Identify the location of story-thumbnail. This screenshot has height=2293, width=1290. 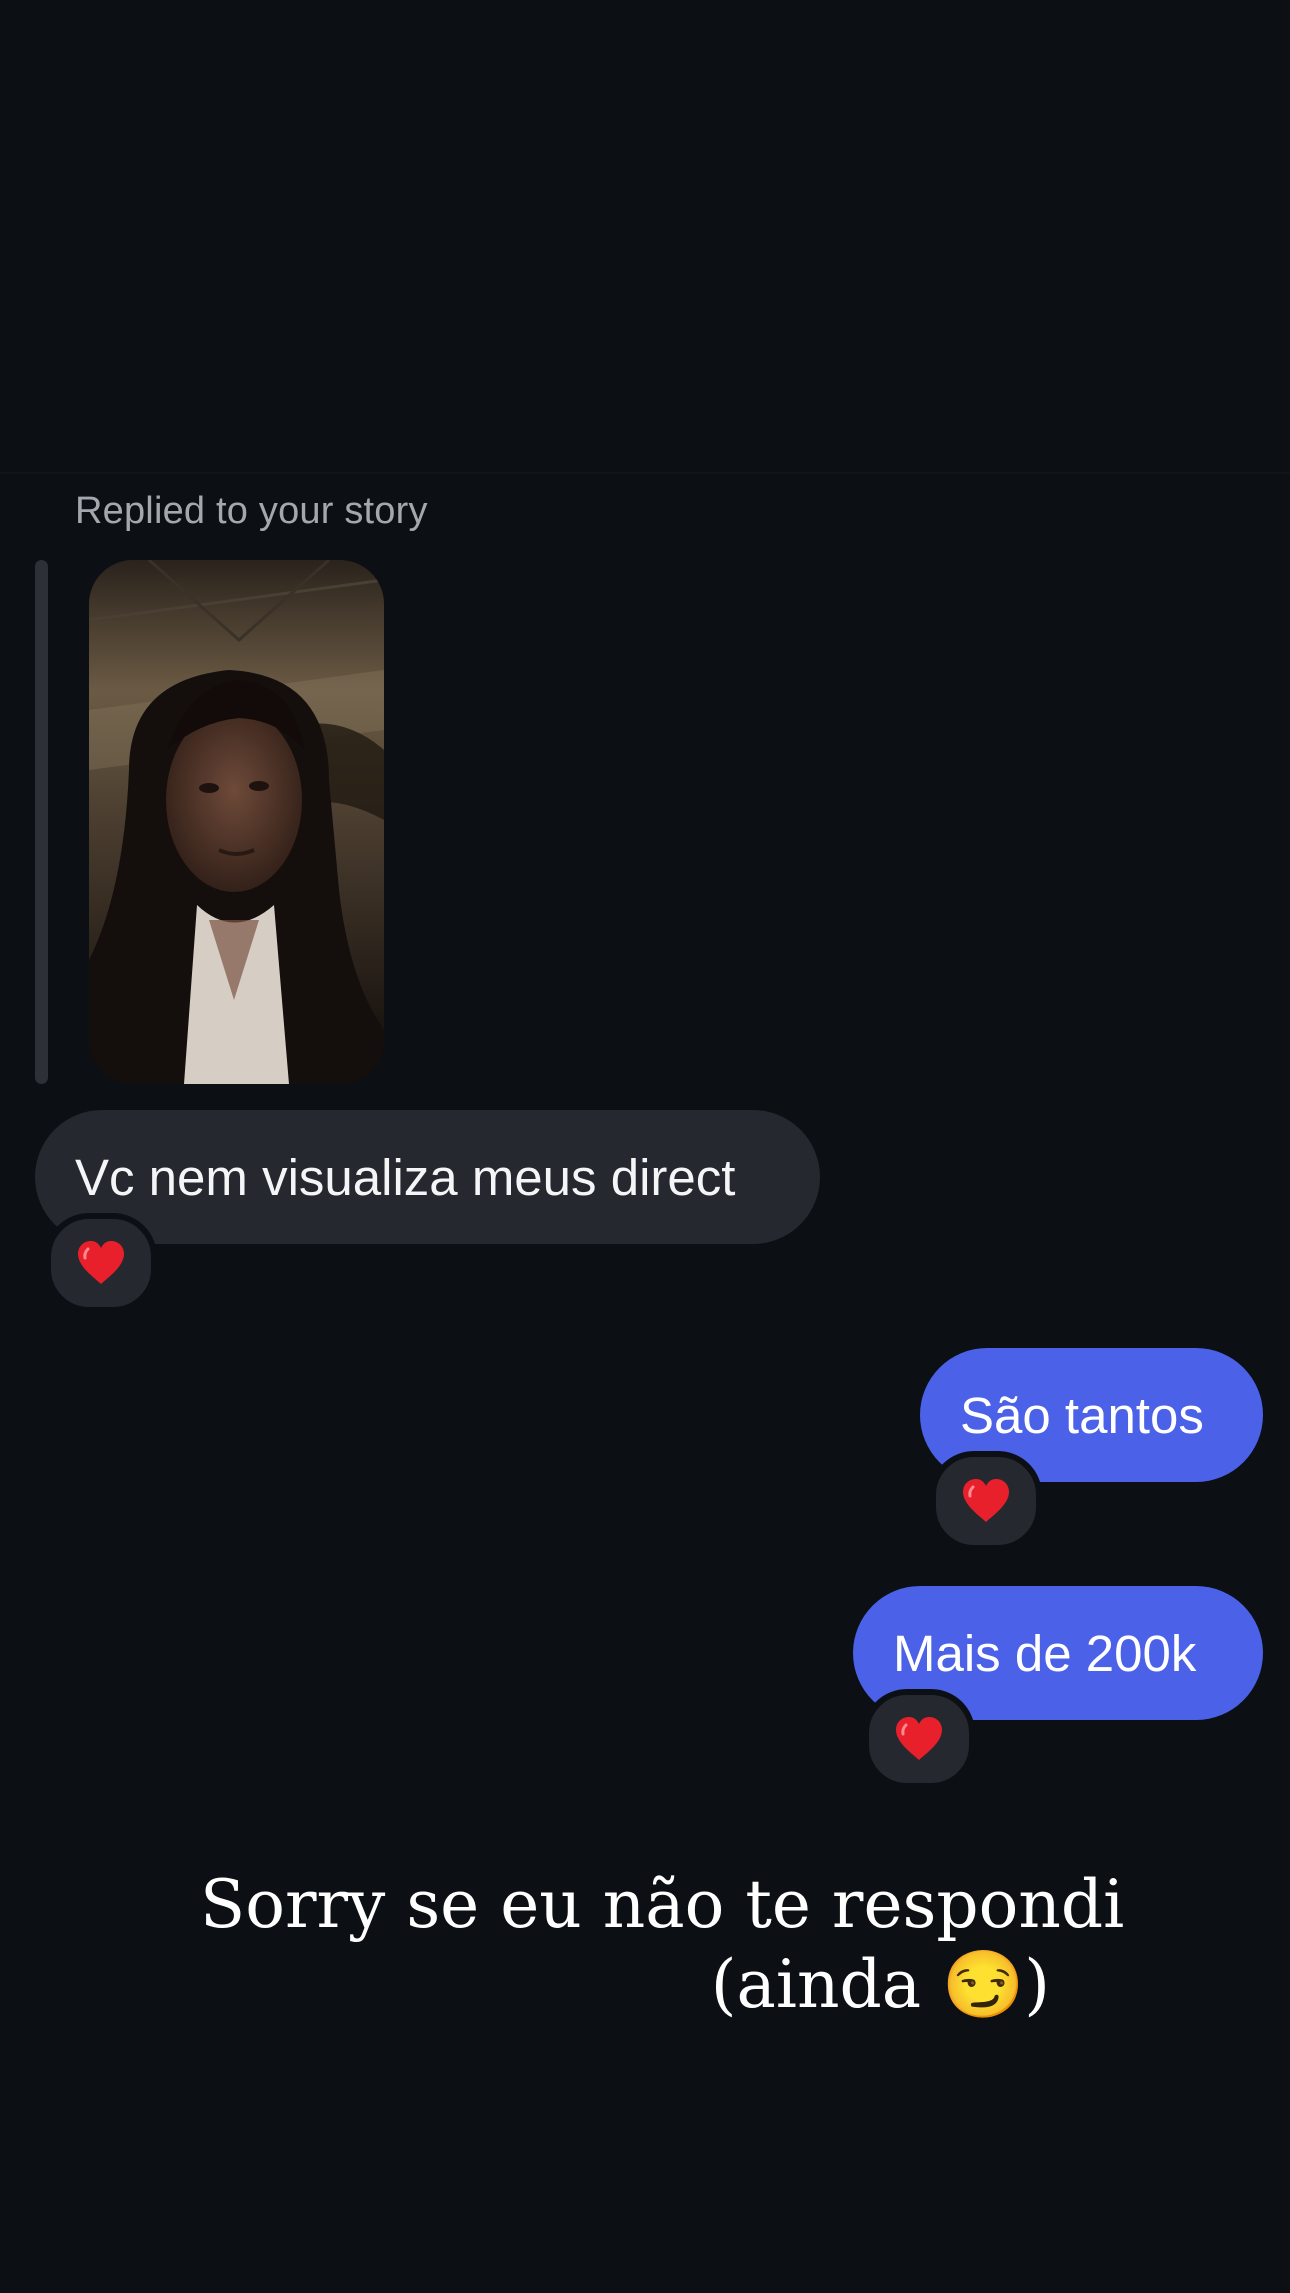
(236, 822).